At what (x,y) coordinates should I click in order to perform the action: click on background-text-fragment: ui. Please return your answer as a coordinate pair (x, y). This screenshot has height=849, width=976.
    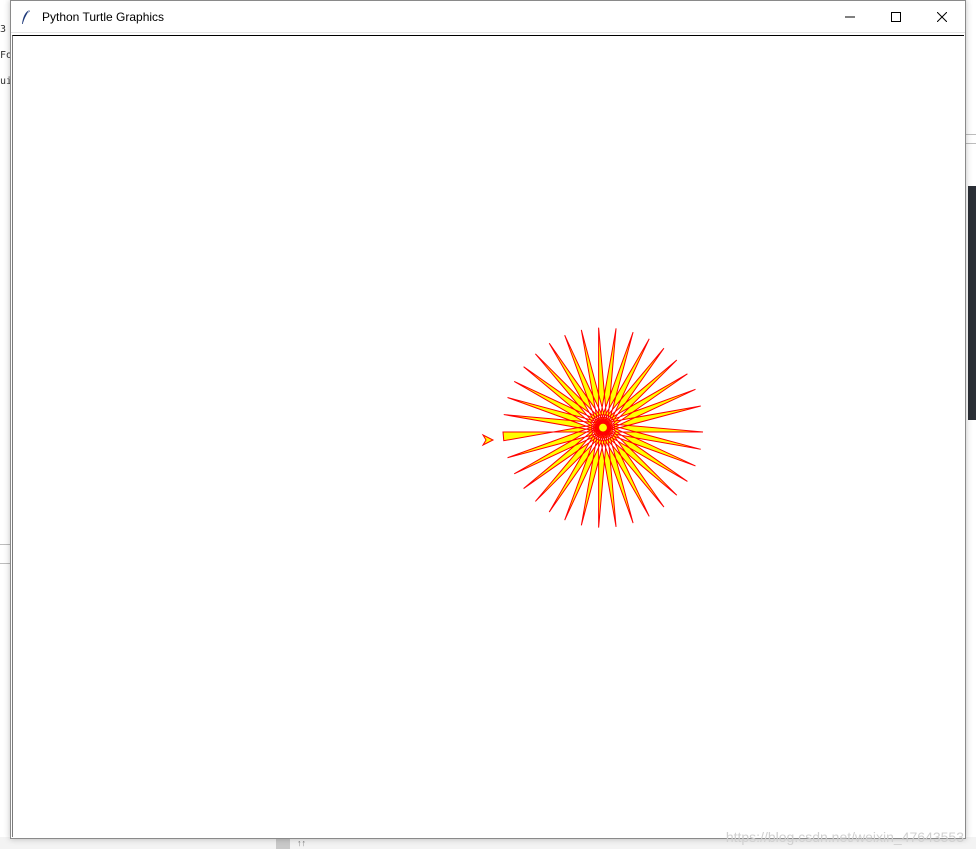
    Looking at the image, I should click on (5, 81).